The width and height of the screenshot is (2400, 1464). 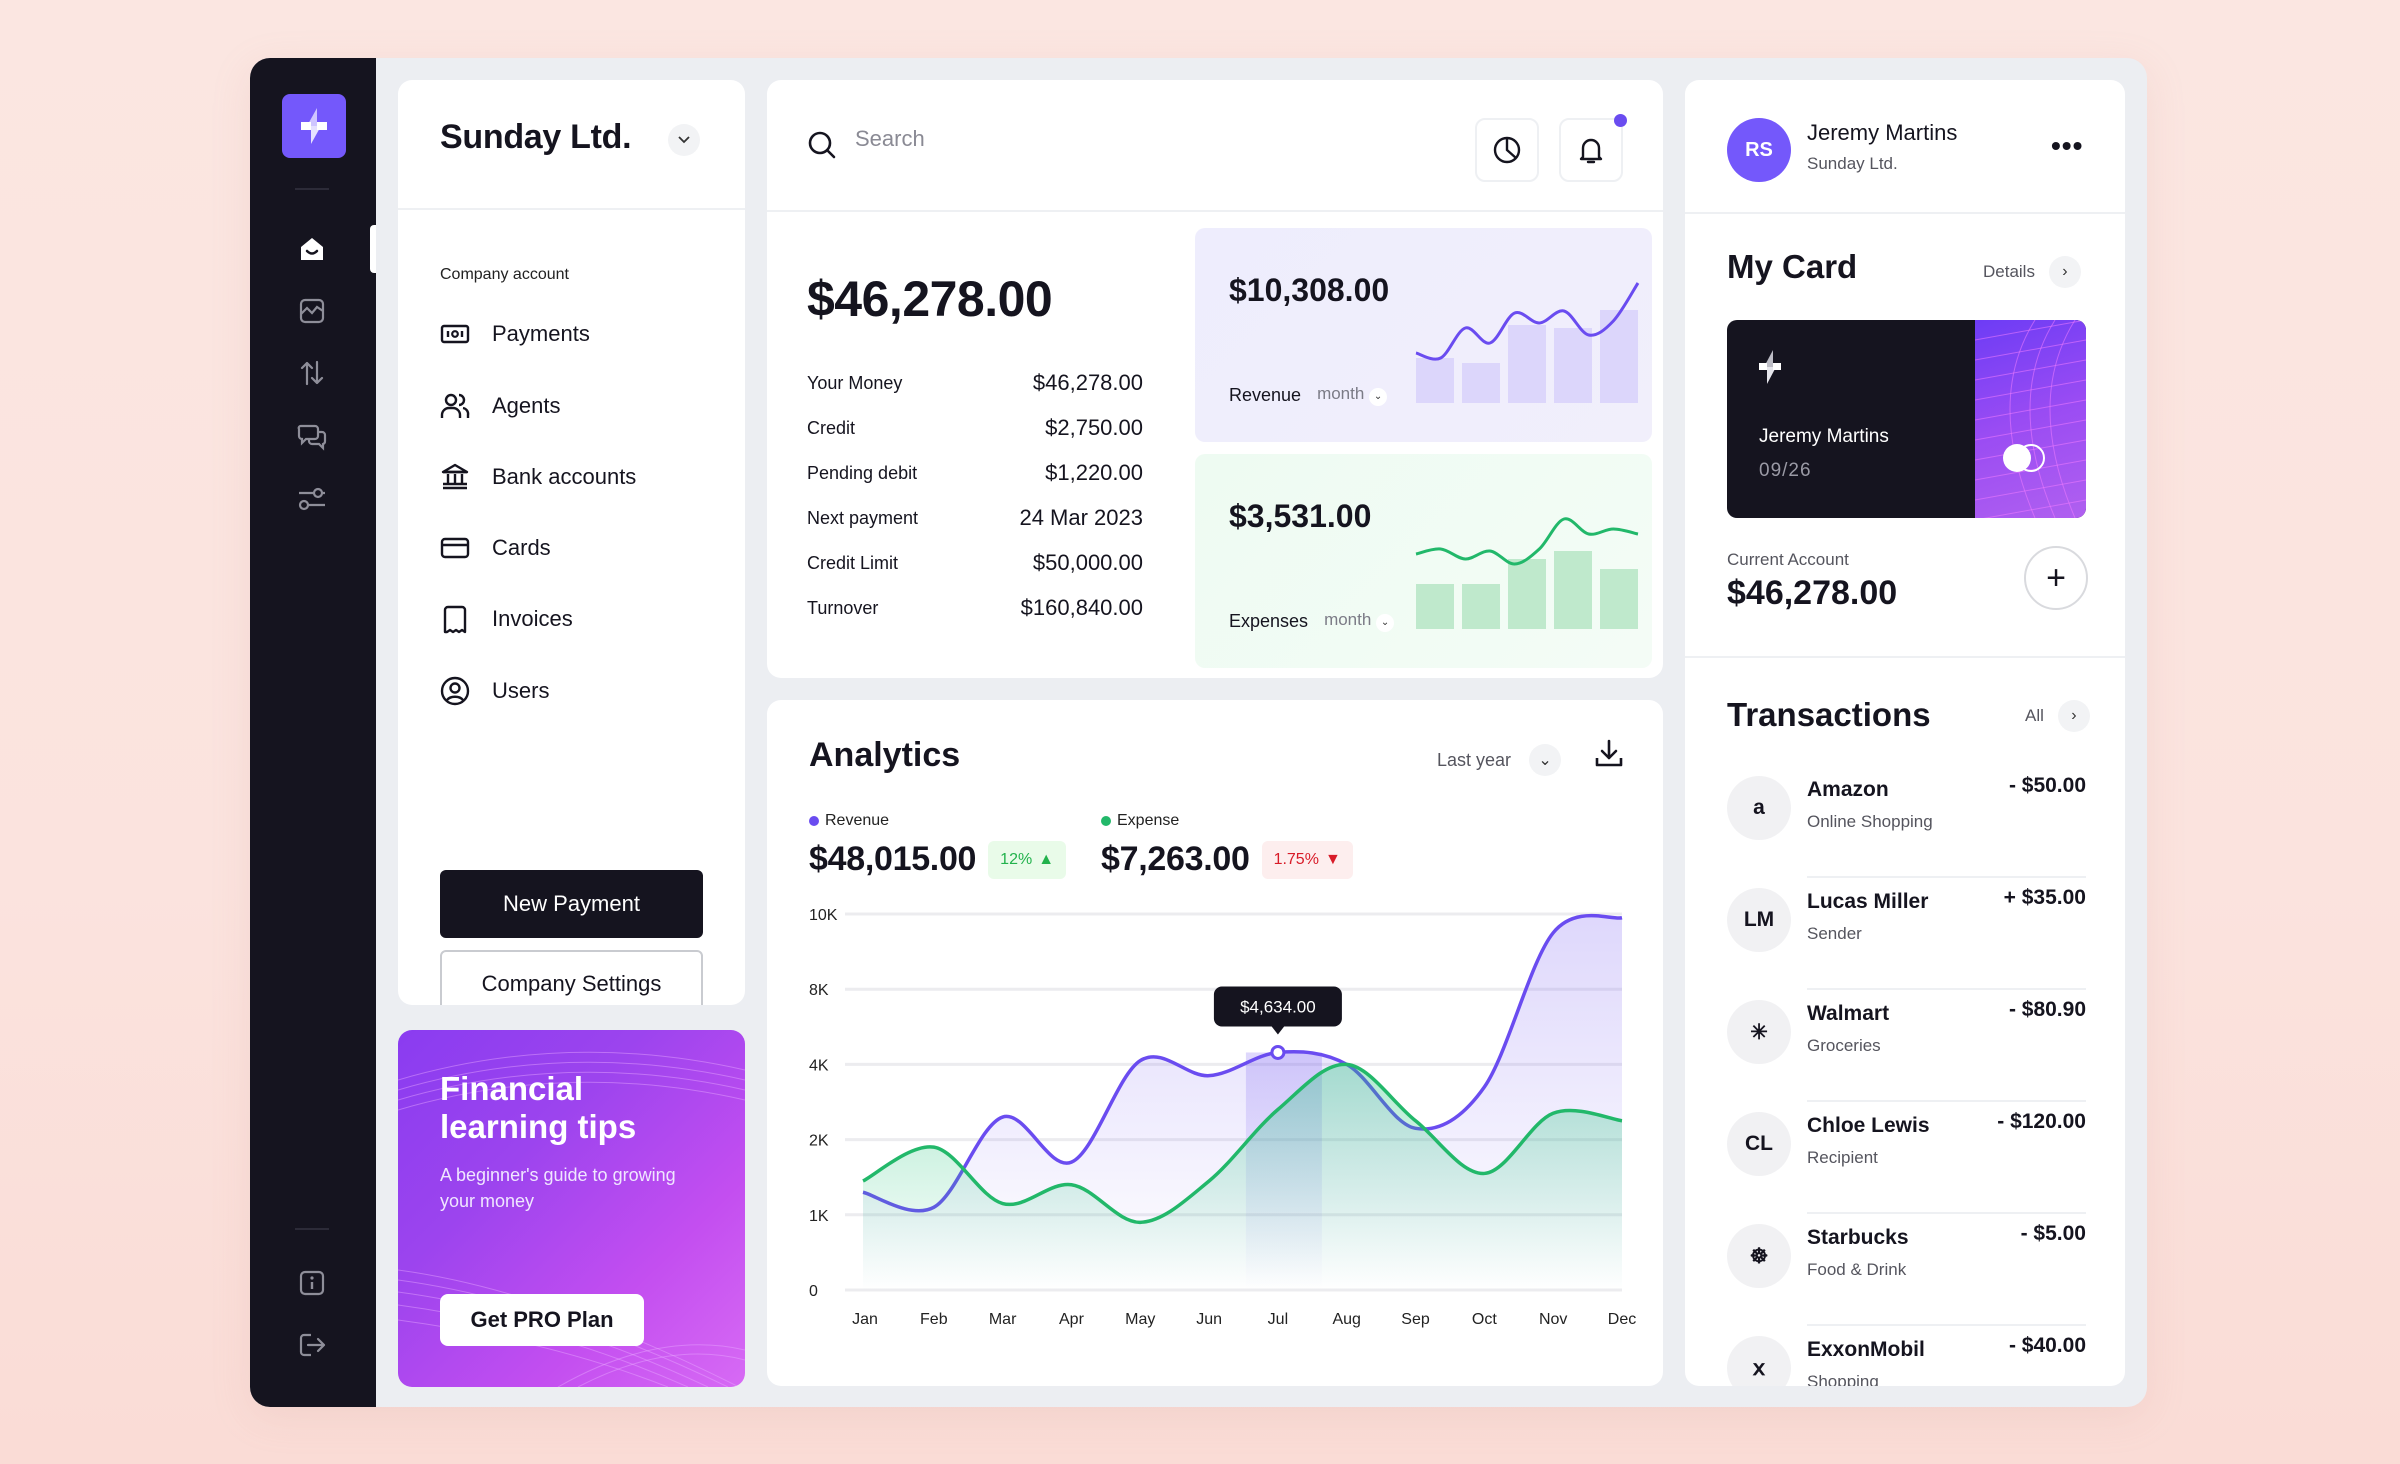 What do you see at coordinates (1788, 559) in the screenshot?
I see `account-label: Current Account` at bounding box center [1788, 559].